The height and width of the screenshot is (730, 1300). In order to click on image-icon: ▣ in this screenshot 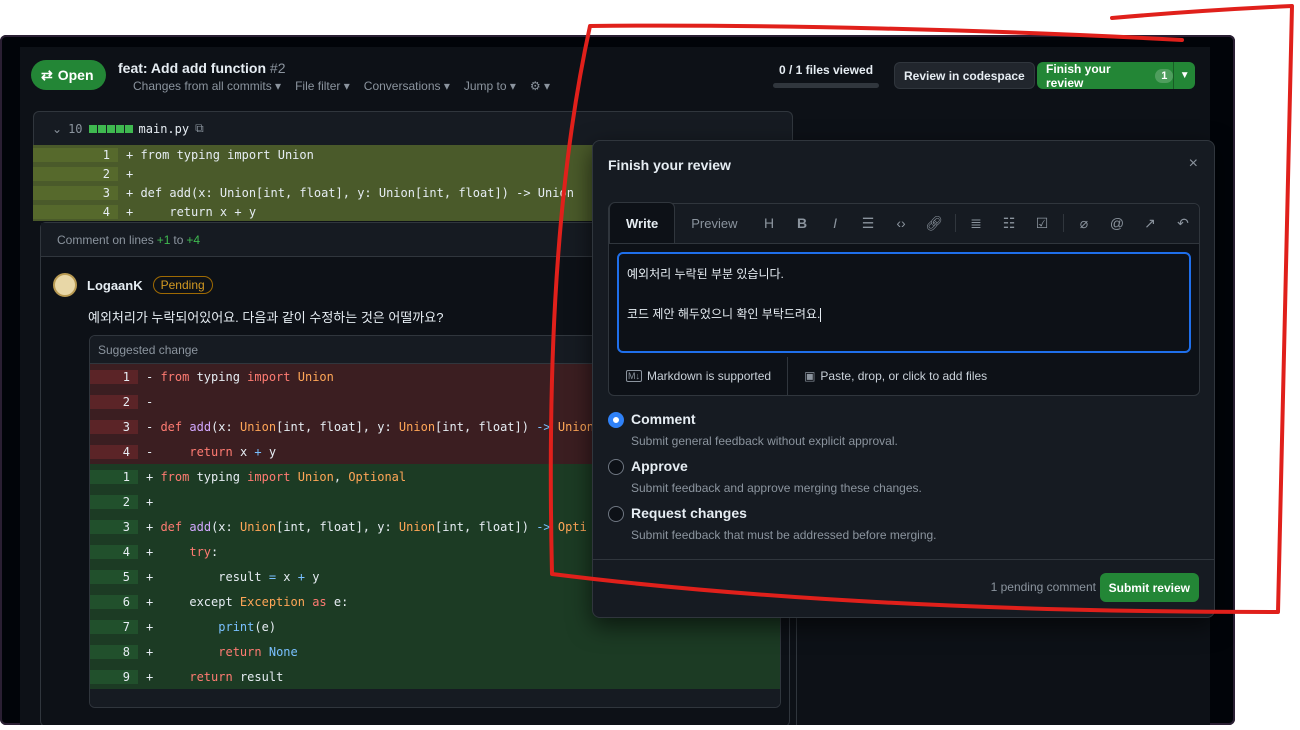, I will do `click(810, 376)`.